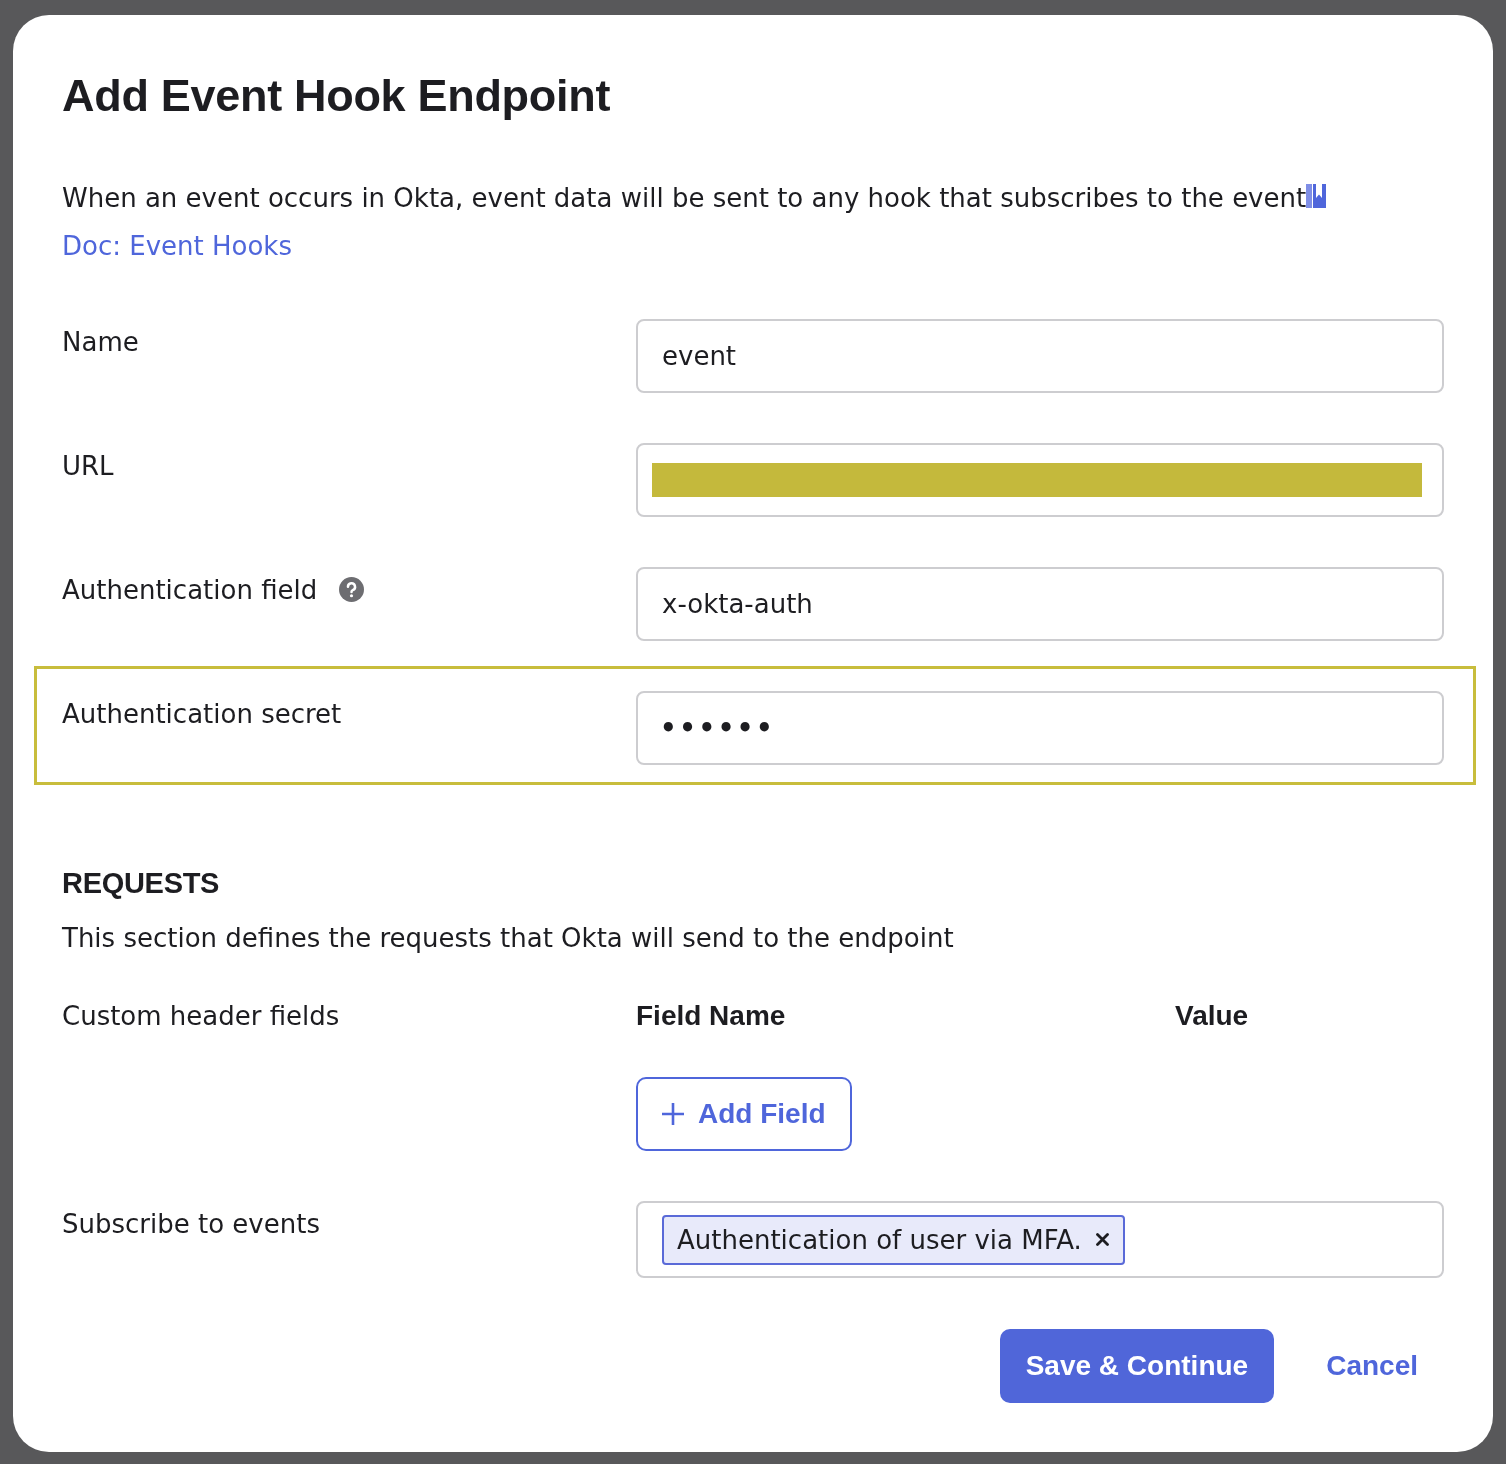  Describe the element at coordinates (893, 1239) in the screenshot. I see `event-tag: Authentication of user via MFA.` at that location.